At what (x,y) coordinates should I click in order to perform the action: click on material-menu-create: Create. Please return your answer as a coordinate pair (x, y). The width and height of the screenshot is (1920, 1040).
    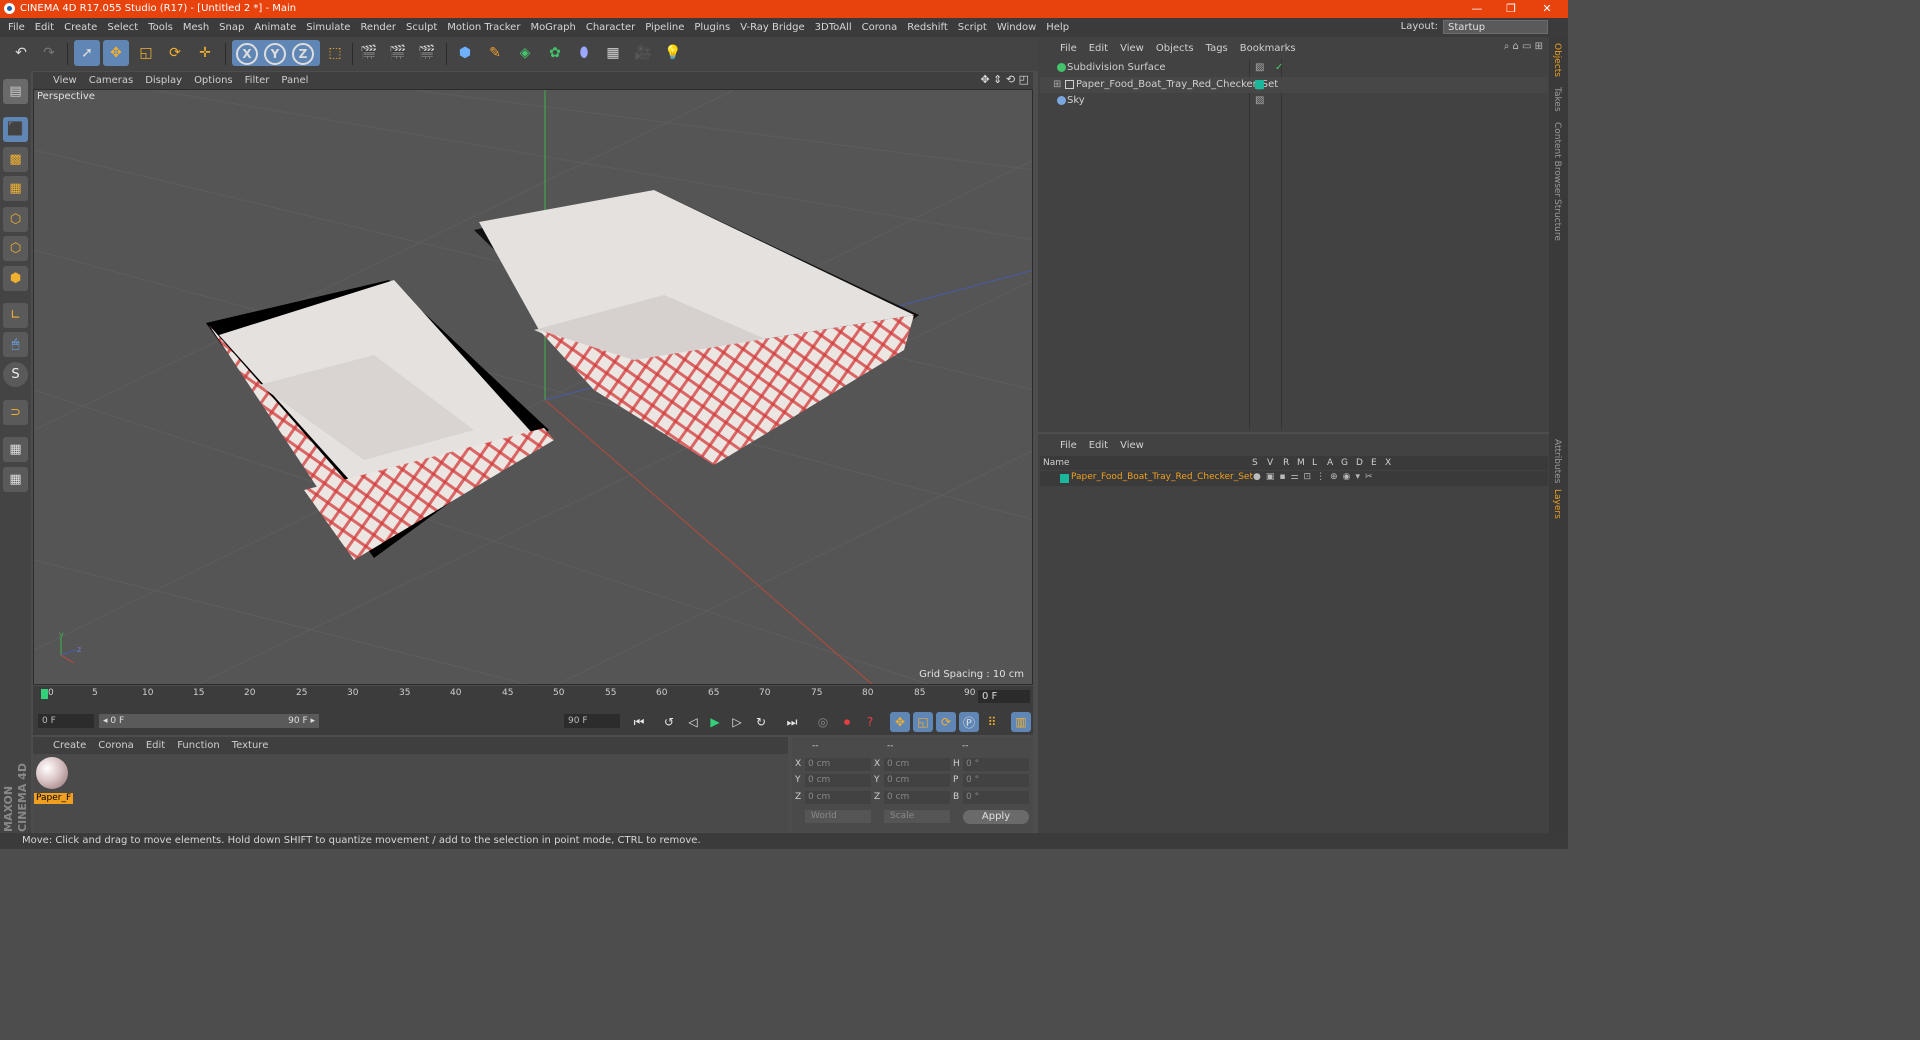
    Looking at the image, I should click on (62, 745).